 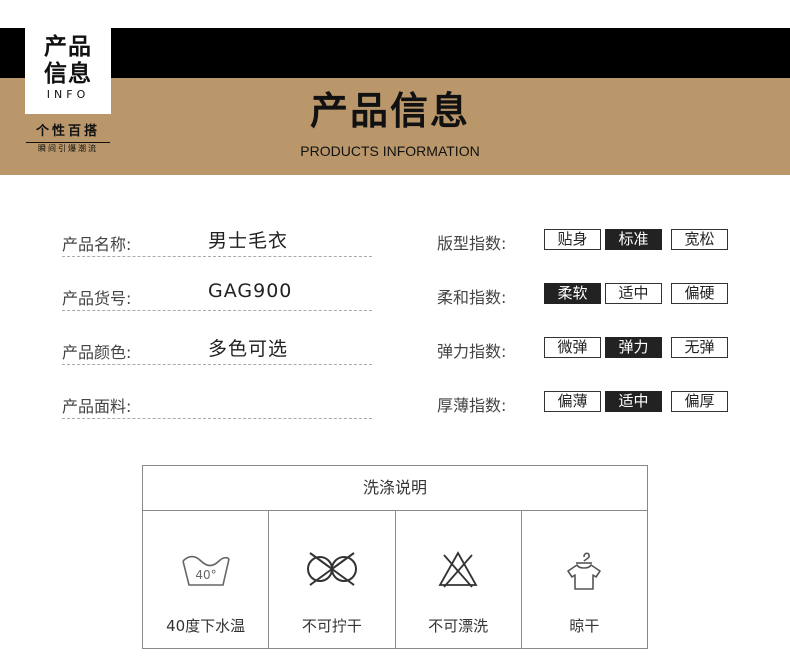 I want to click on index-row-elasticity: 弹力指数: 微弹 弹力 无弹, so click(x=587, y=357).